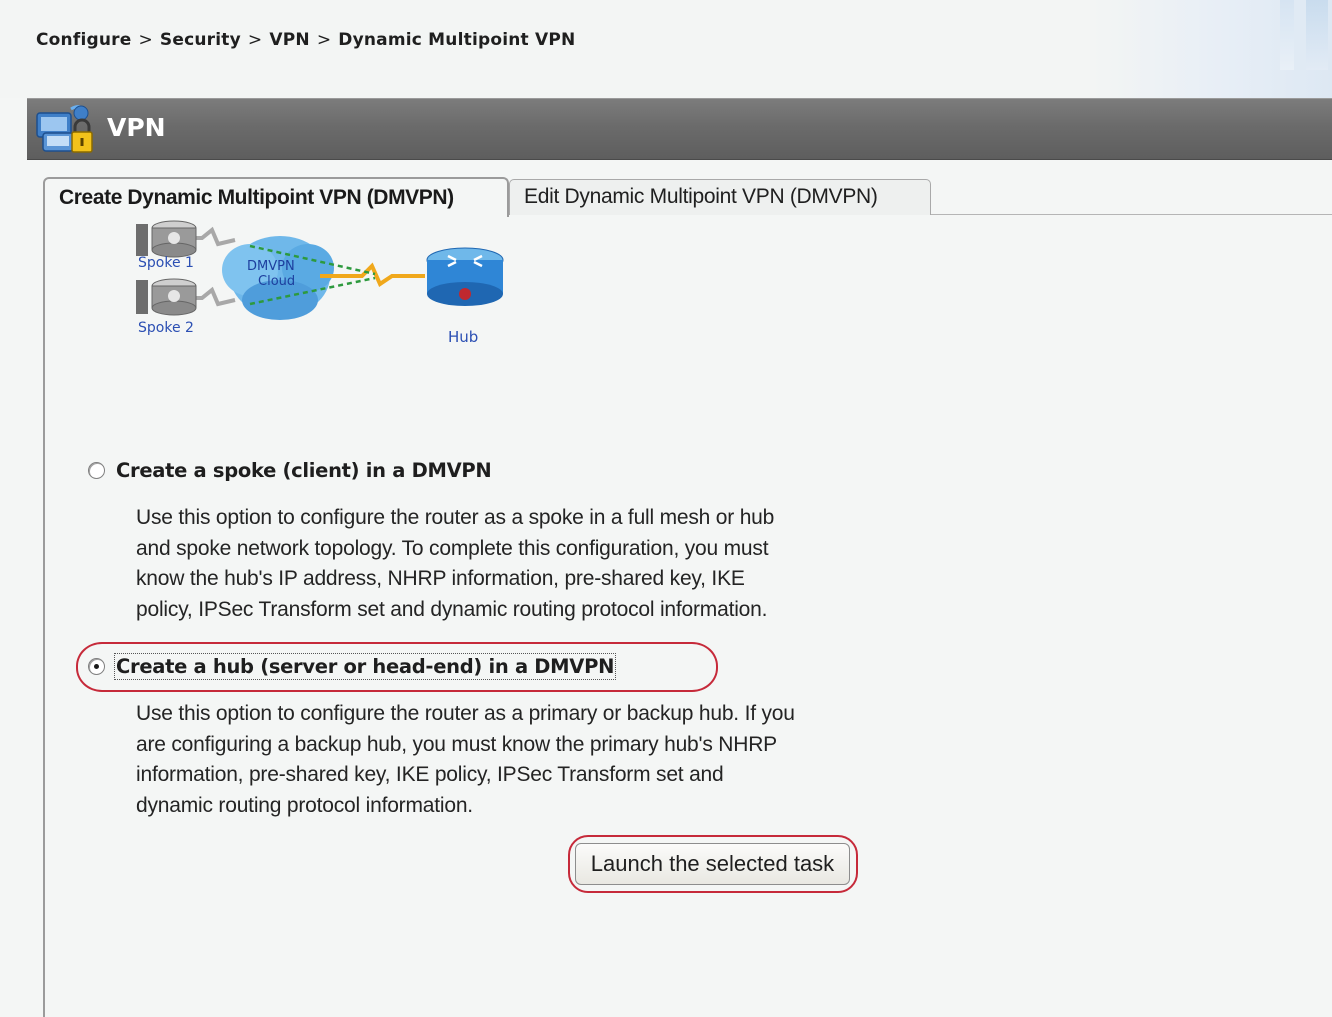 This screenshot has width=1332, height=1017. I want to click on spoke2-label: Spoke 2, so click(166, 328).